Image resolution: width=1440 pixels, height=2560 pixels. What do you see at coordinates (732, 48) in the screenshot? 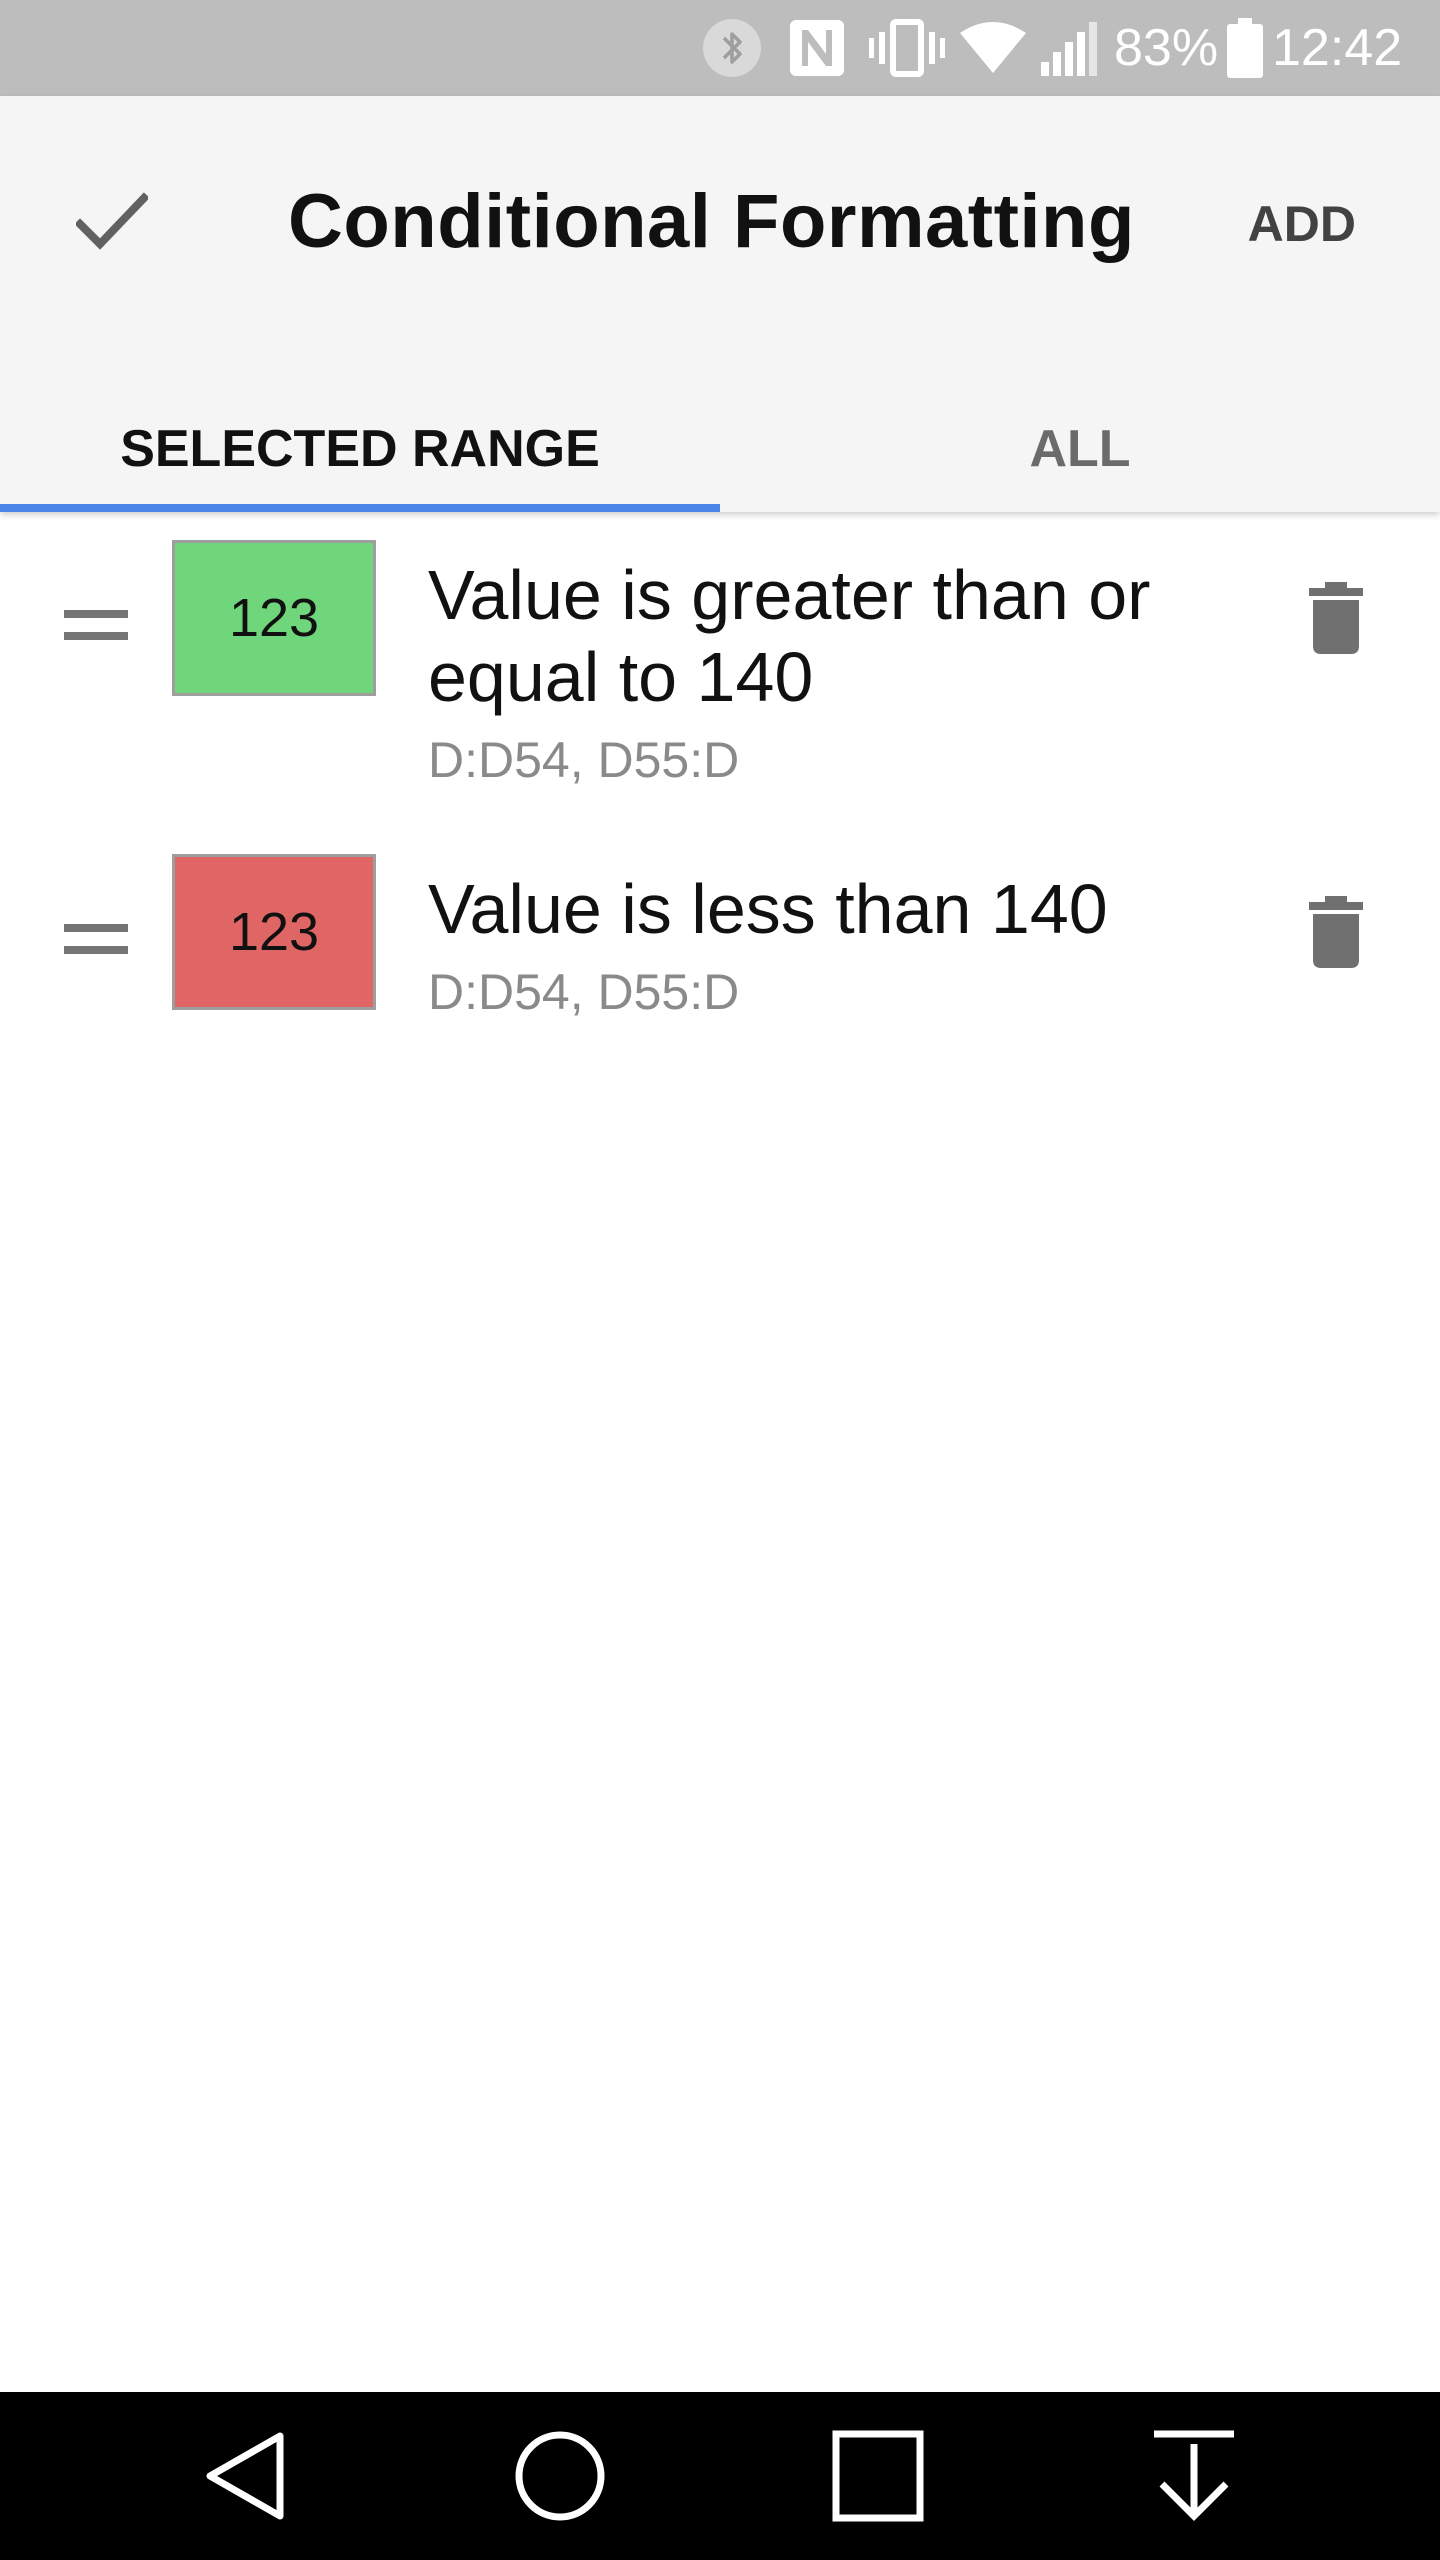
I see `bluetooth-icon` at bounding box center [732, 48].